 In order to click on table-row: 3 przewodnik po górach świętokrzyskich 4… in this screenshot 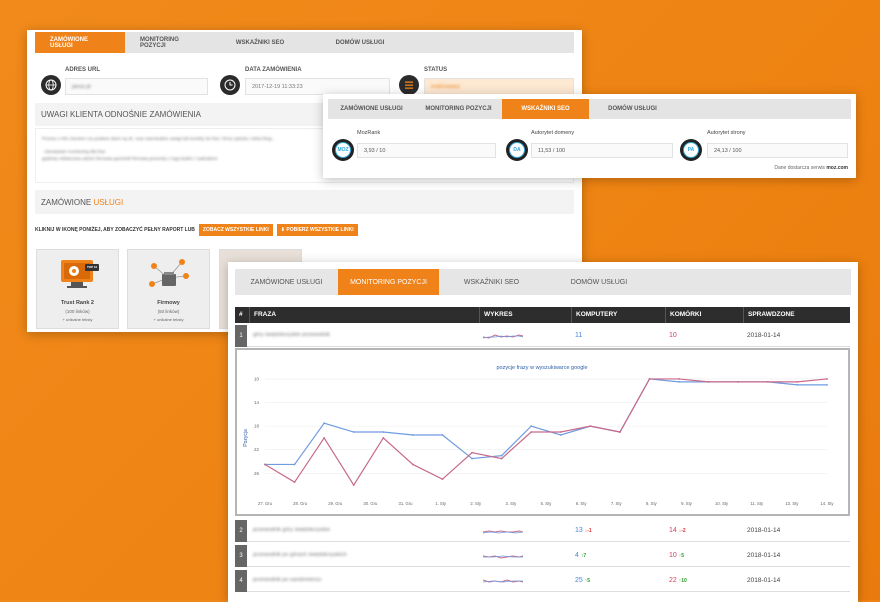, I will do `click(542, 556)`.